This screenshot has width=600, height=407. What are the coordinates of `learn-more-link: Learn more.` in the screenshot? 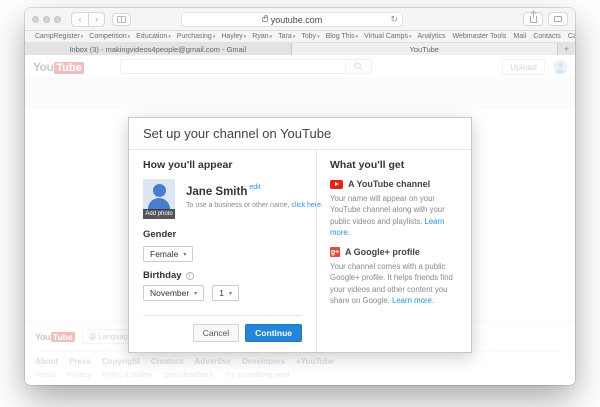 It's located at (413, 300).